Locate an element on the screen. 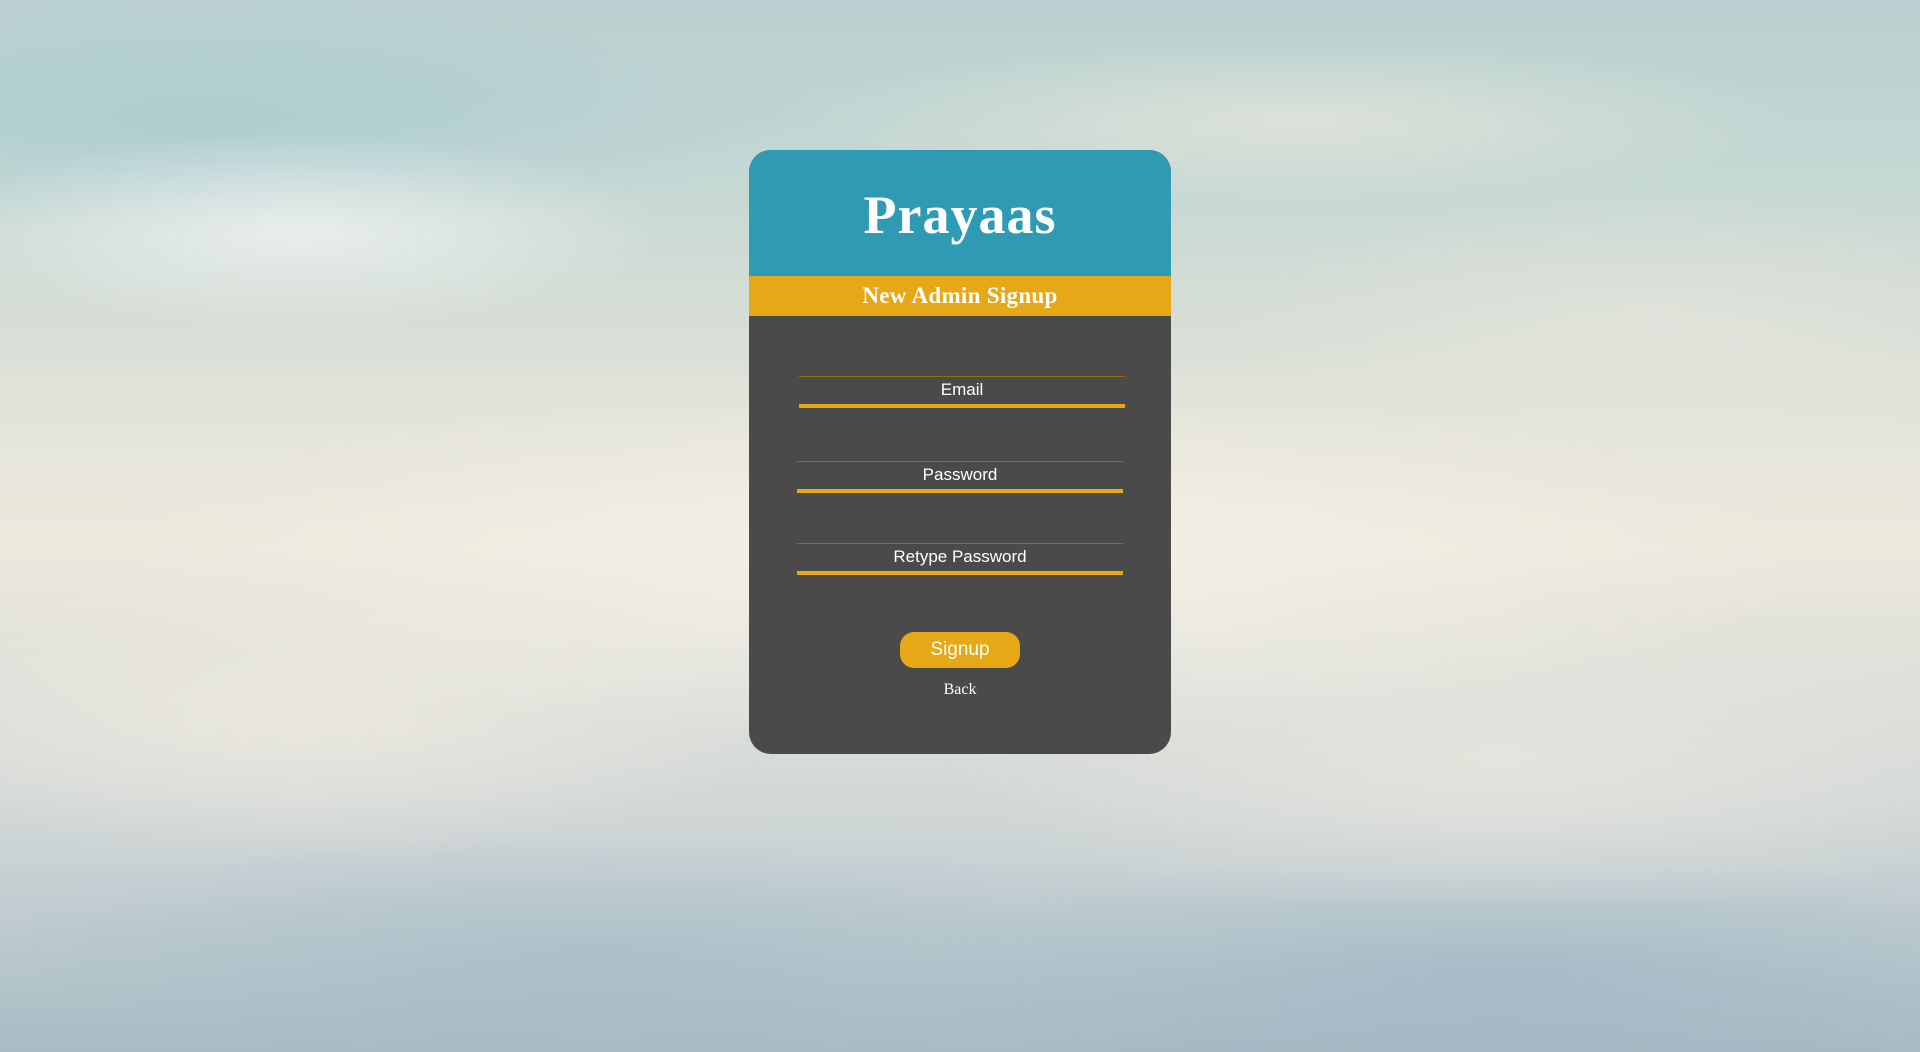 This screenshot has height=1052, width=1920. brand-header: Prayaas is located at coordinates (960, 213).